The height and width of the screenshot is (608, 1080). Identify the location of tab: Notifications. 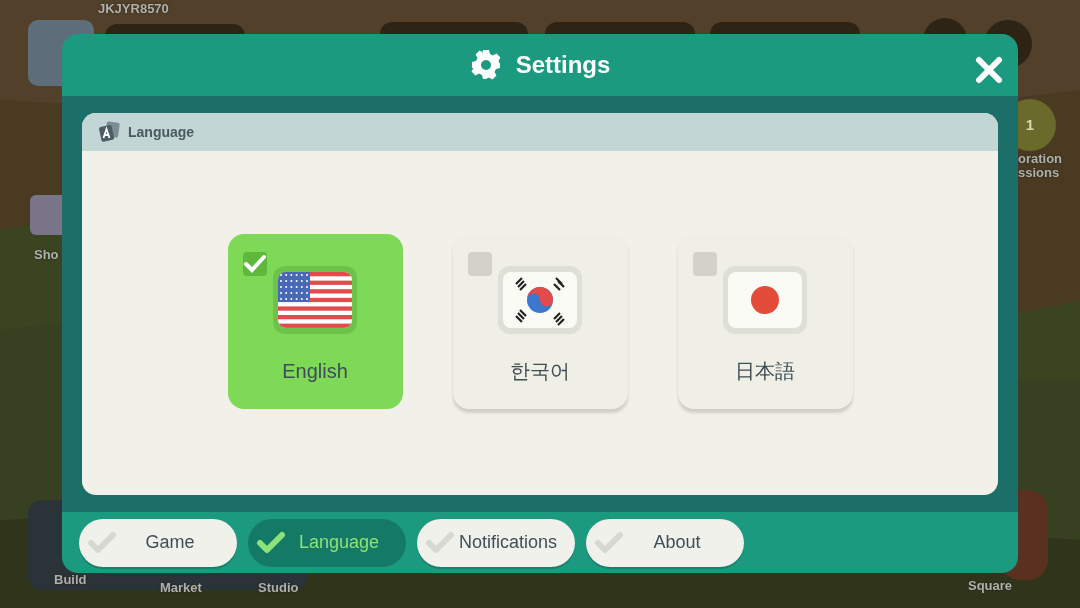
(496, 542).